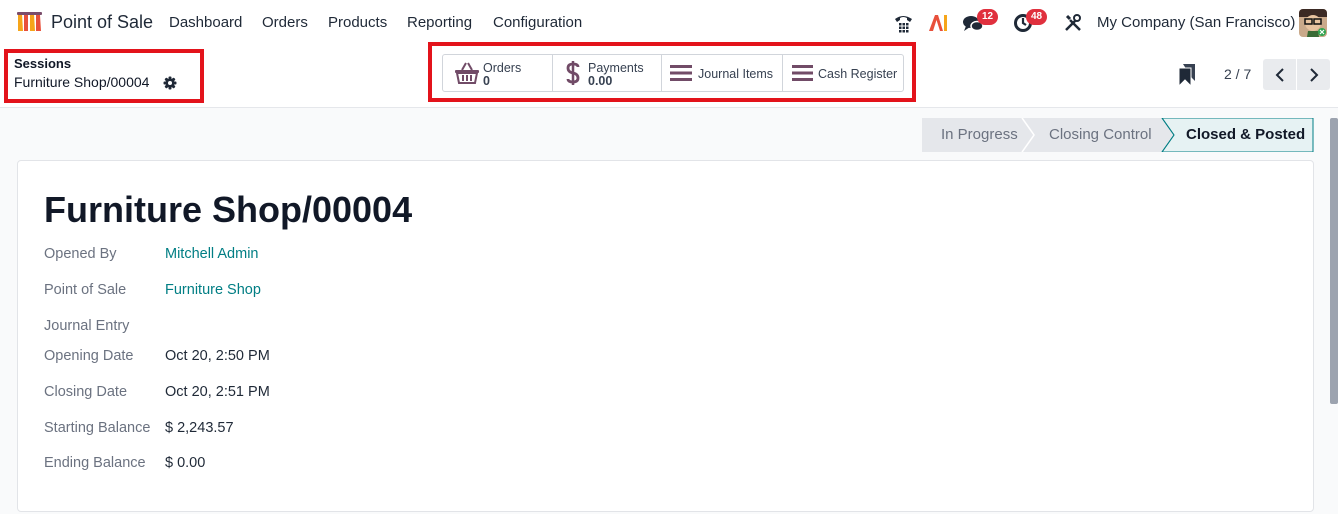 This screenshot has width=1338, height=514. I want to click on cash-register-smart-button: Cash Register, so click(843, 73).